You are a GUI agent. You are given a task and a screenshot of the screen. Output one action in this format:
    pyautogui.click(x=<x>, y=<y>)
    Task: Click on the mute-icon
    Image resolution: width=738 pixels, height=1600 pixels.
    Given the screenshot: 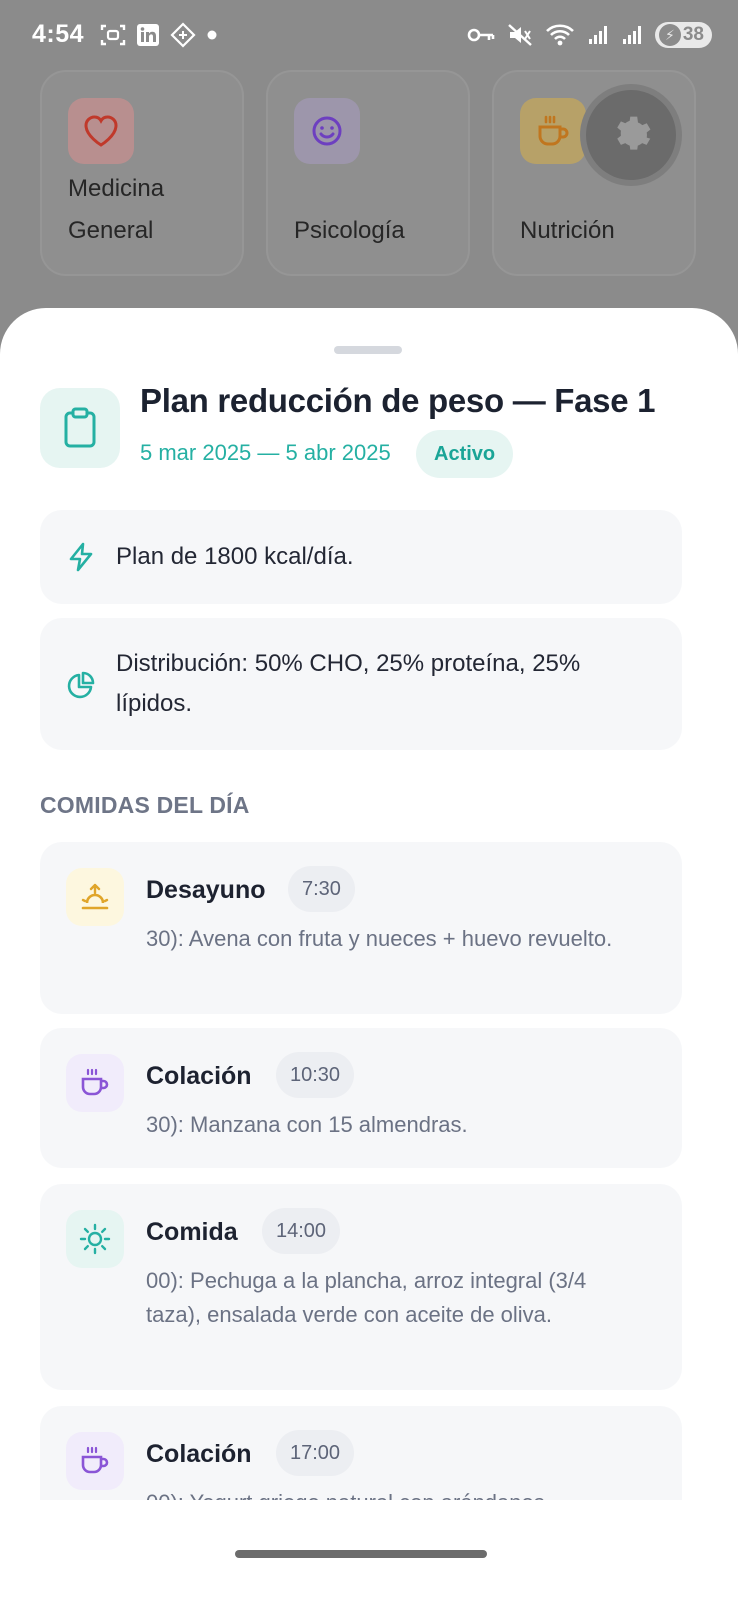 What is the action you would take?
    pyautogui.click(x=520, y=35)
    